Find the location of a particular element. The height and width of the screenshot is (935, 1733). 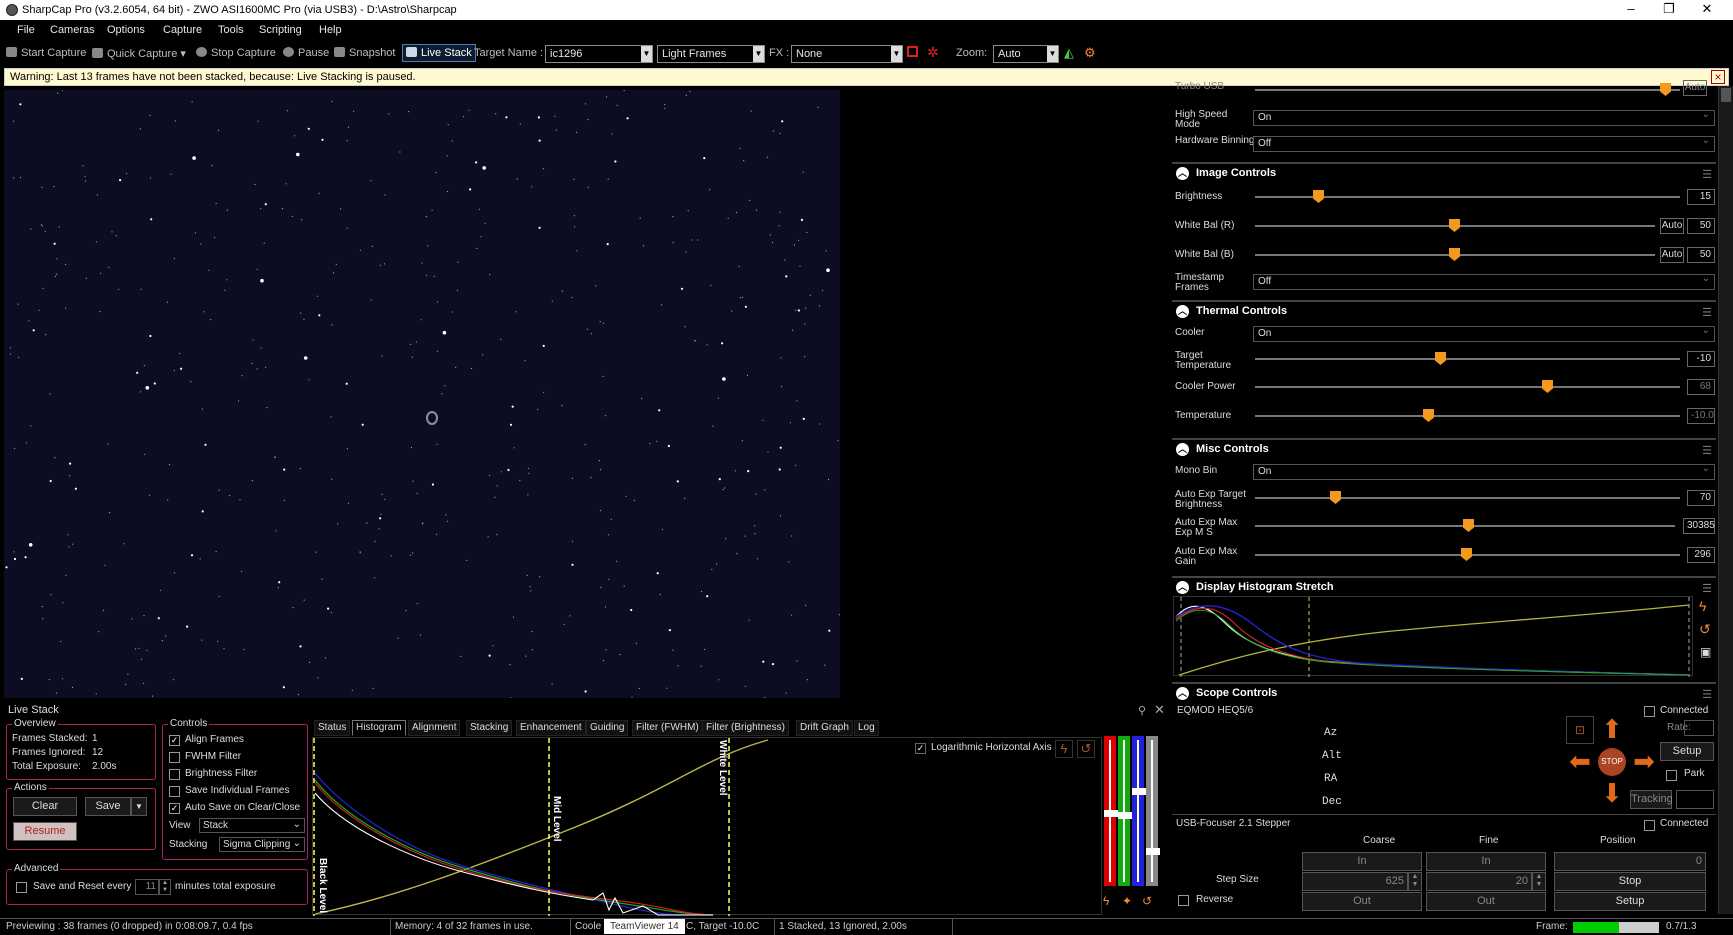

tab-status: Status is located at coordinates (332, 728).